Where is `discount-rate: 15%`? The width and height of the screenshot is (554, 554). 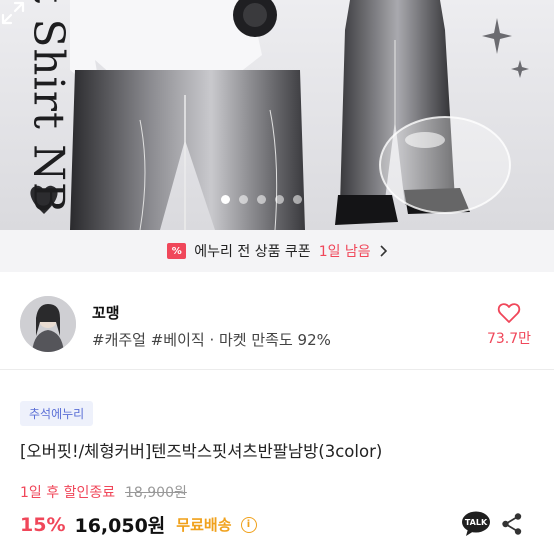
discount-rate: 15% is located at coordinates (43, 524).